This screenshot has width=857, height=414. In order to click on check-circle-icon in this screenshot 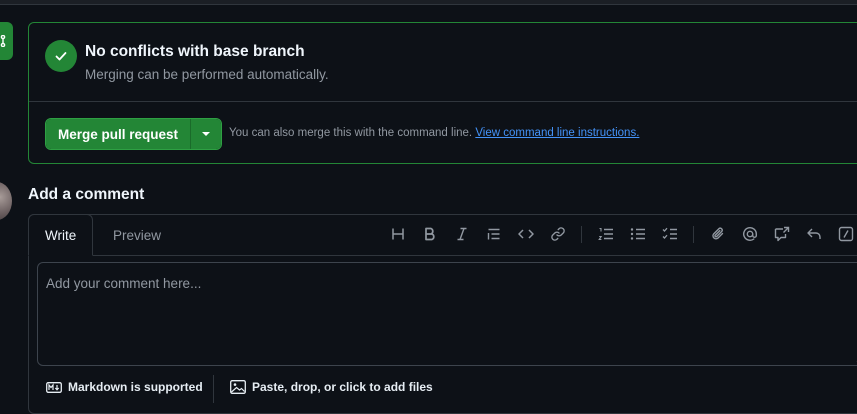, I will do `click(61, 56)`.